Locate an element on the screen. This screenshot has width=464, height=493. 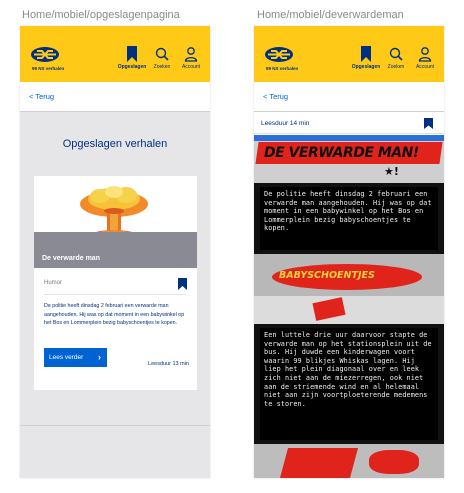
comic-bottom-panel is located at coordinates (349, 461).